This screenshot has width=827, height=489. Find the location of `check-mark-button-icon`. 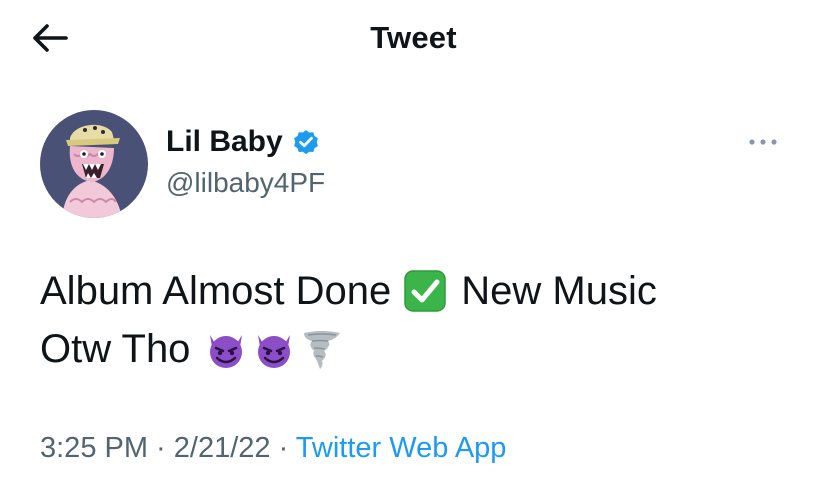

check-mark-button-icon is located at coordinates (425, 291).